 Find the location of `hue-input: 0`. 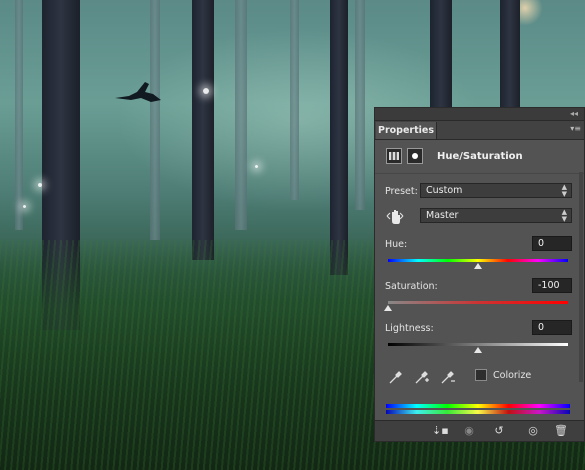

hue-input: 0 is located at coordinates (552, 243).